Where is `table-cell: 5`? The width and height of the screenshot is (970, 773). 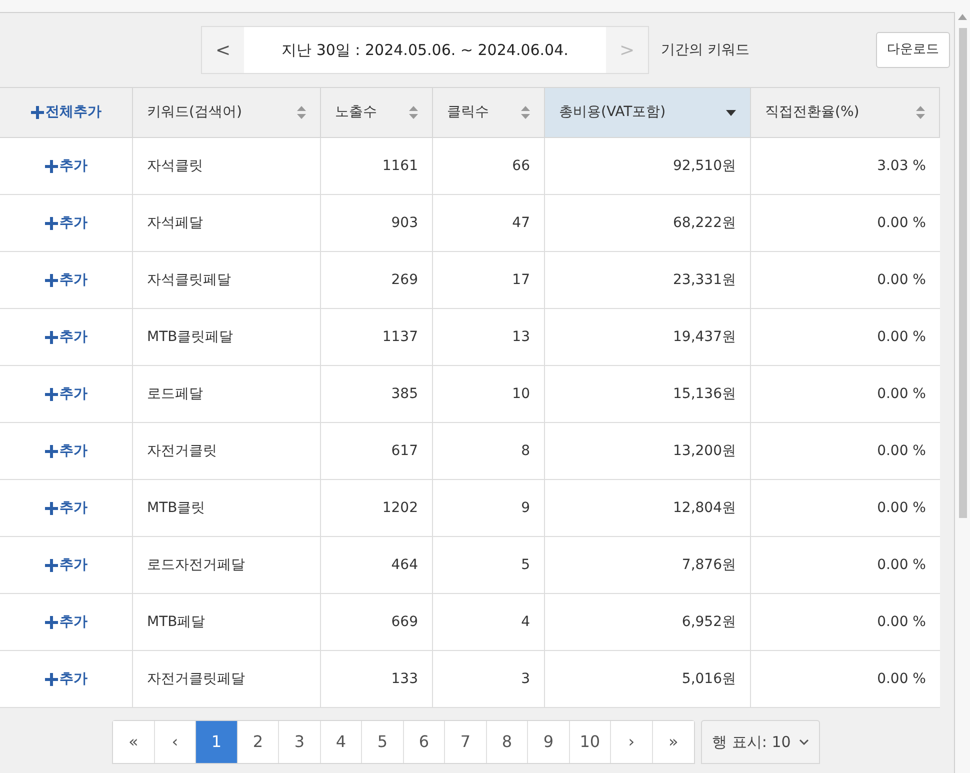
table-cell: 5 is located at coordinates (489, 565).